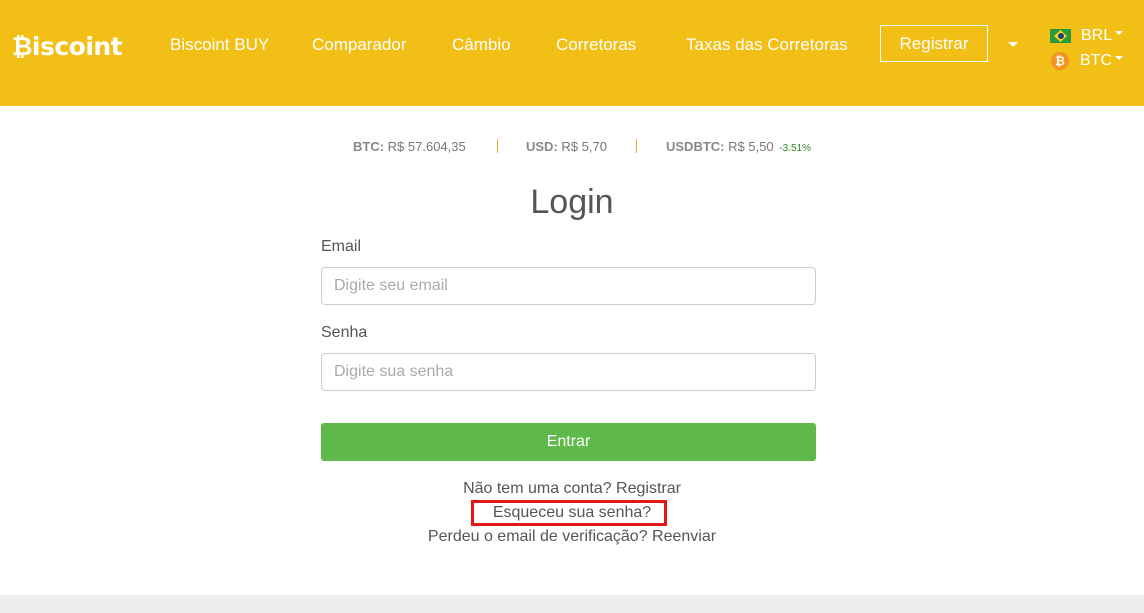 The image size is (1144, 613). What do you see at coordinates (569, 513) in the screenshot?
I see `highlight-box` at bounding box center [569, 513].